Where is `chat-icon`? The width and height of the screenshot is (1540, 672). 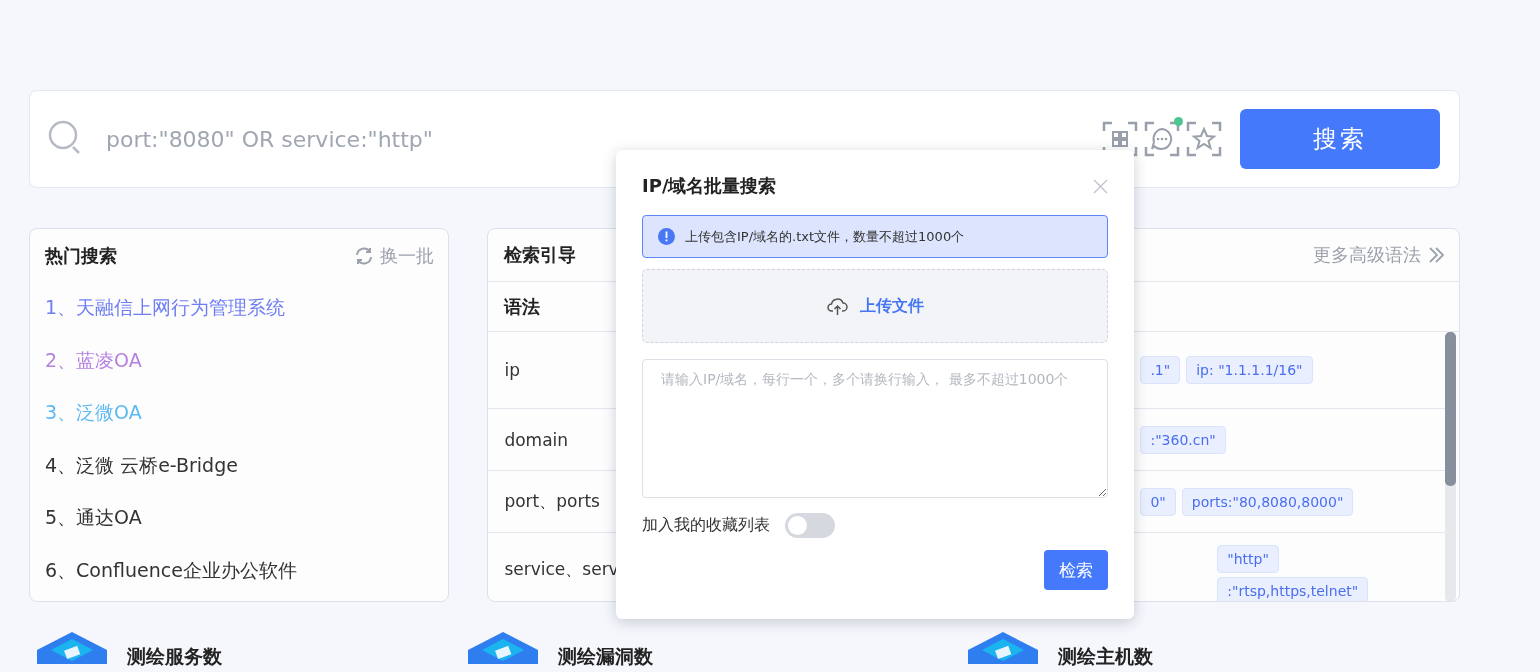
chat-icon is located at coordinates (1162, 139).